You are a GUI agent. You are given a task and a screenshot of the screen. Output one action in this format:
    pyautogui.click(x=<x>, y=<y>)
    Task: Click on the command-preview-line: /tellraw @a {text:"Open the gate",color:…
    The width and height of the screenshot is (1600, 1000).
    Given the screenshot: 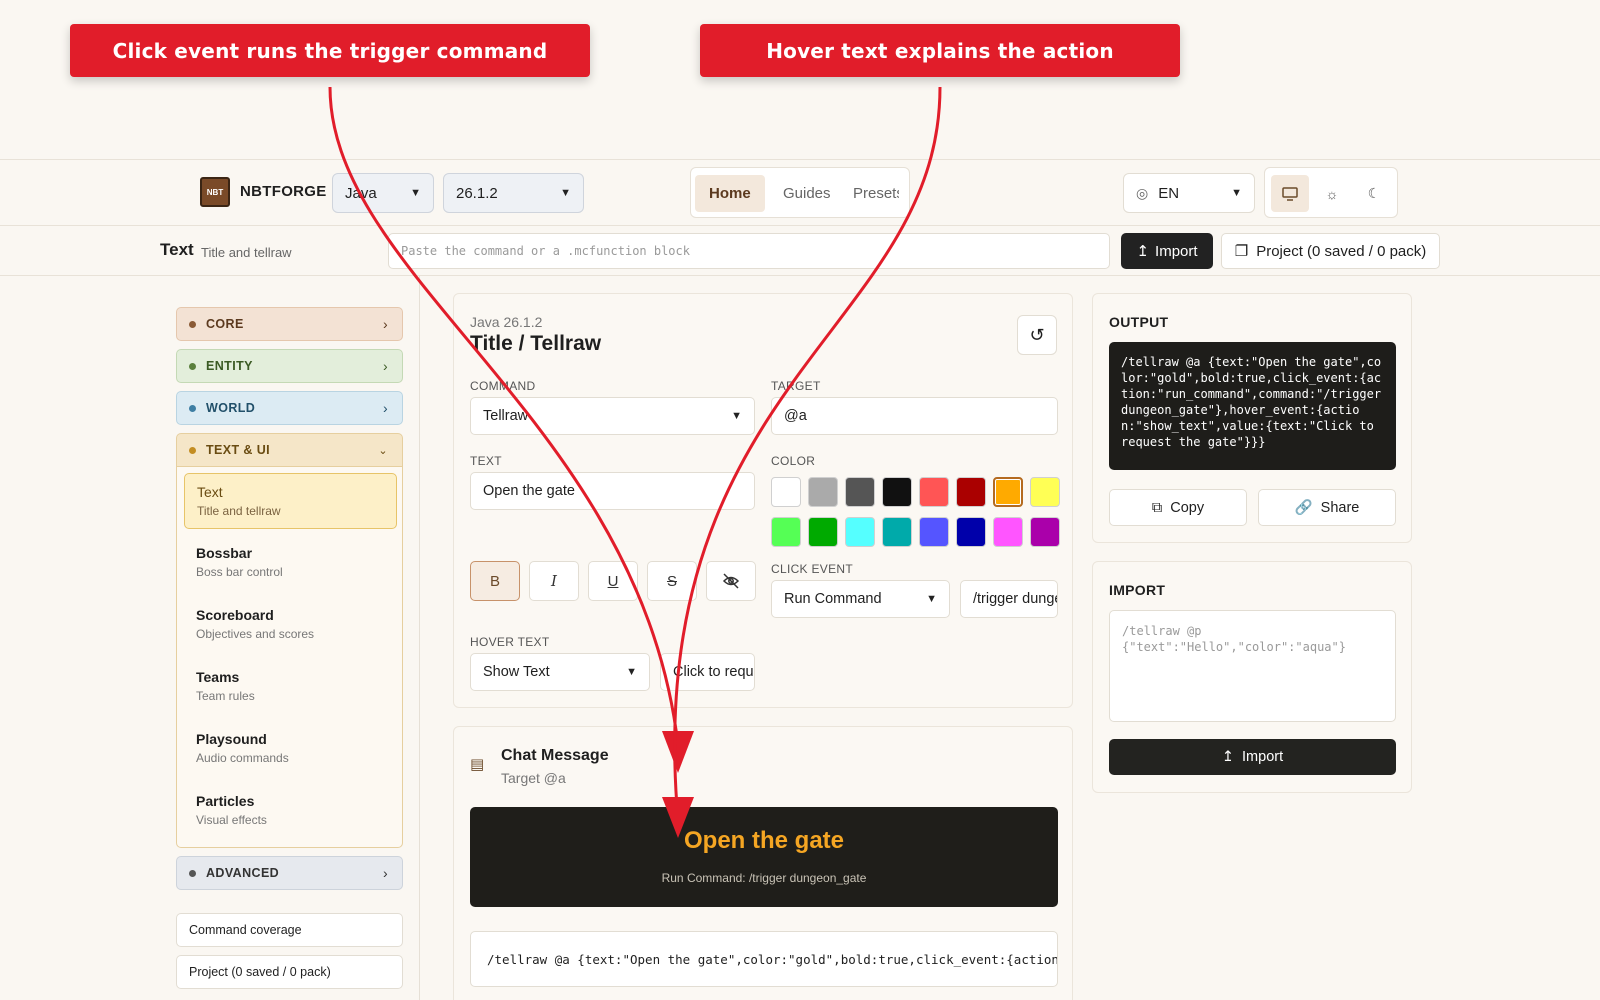 What is the action you would take?
    pyautogui.click(x=764, y=959)
    